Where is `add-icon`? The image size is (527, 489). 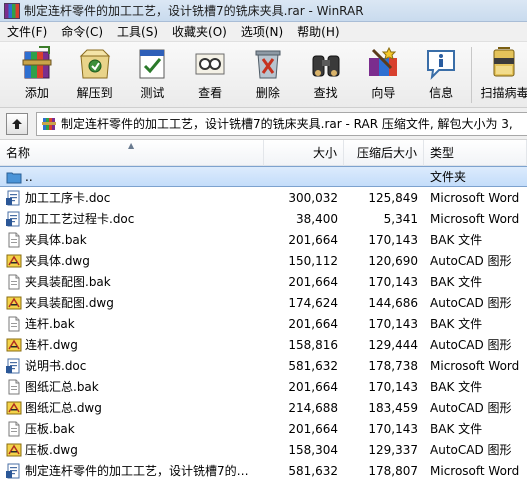
add-icon is located at coordinates (37, 62).